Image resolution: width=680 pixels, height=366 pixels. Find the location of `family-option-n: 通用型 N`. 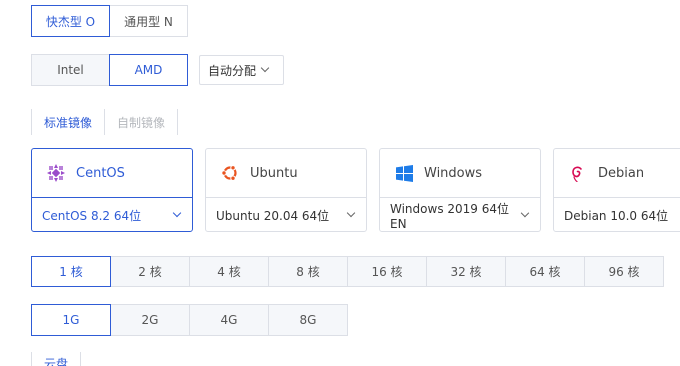

family-option-n: 通用型 N is located at coordinates (148, 21).